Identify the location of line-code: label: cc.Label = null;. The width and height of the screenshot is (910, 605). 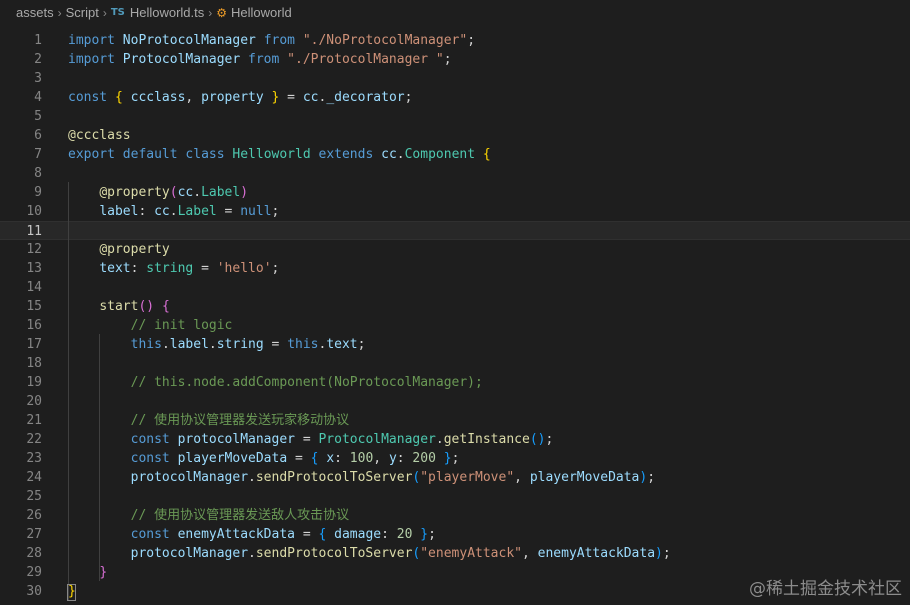
(173, 211).